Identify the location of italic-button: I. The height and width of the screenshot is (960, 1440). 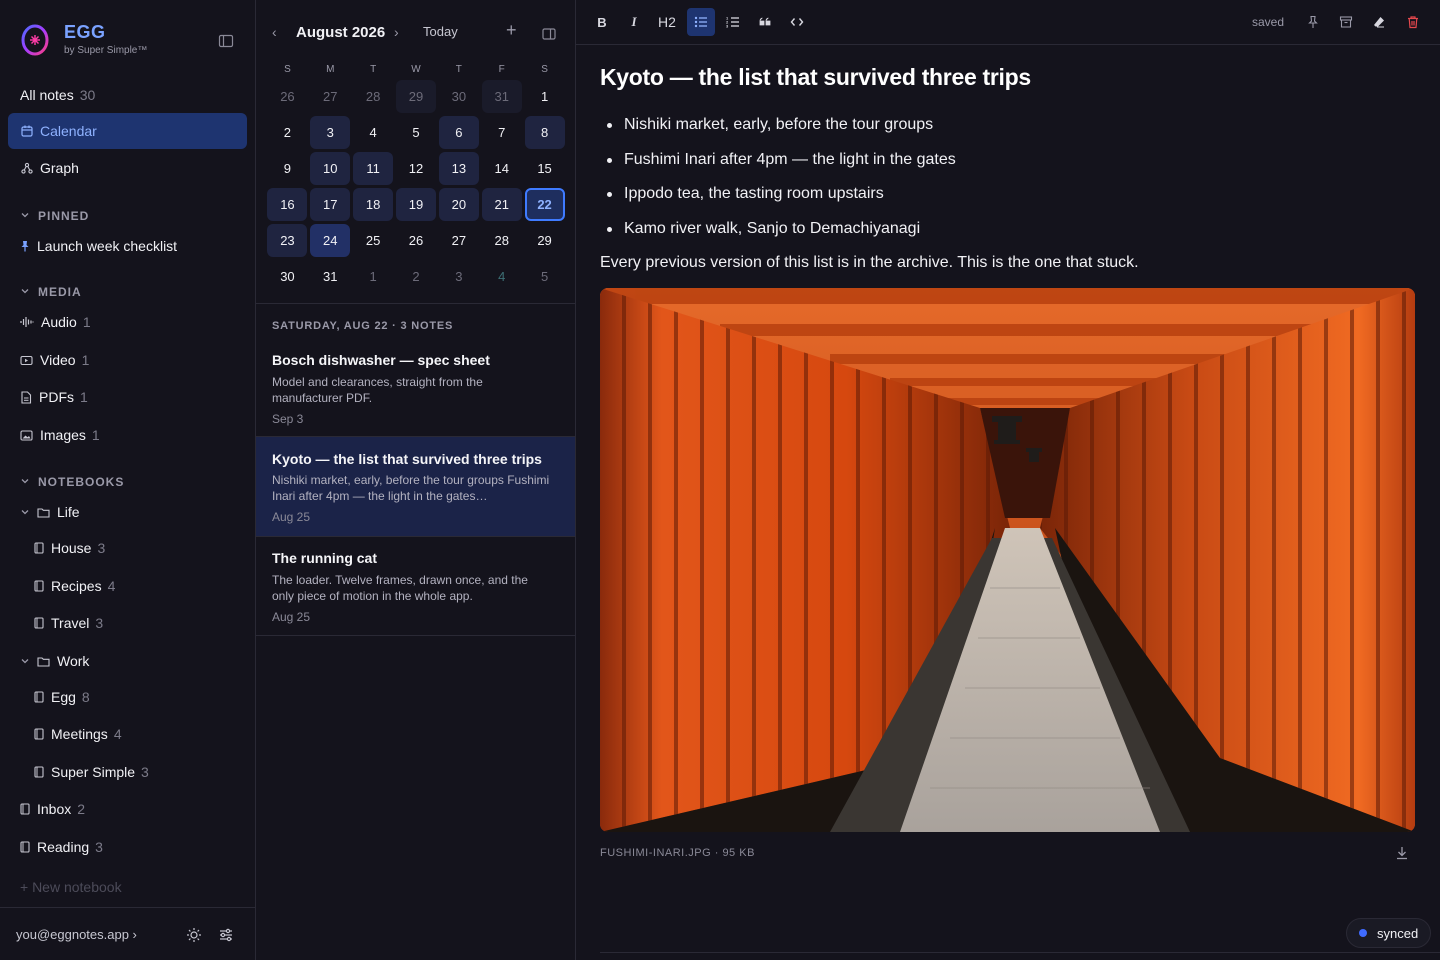
(634, 22).